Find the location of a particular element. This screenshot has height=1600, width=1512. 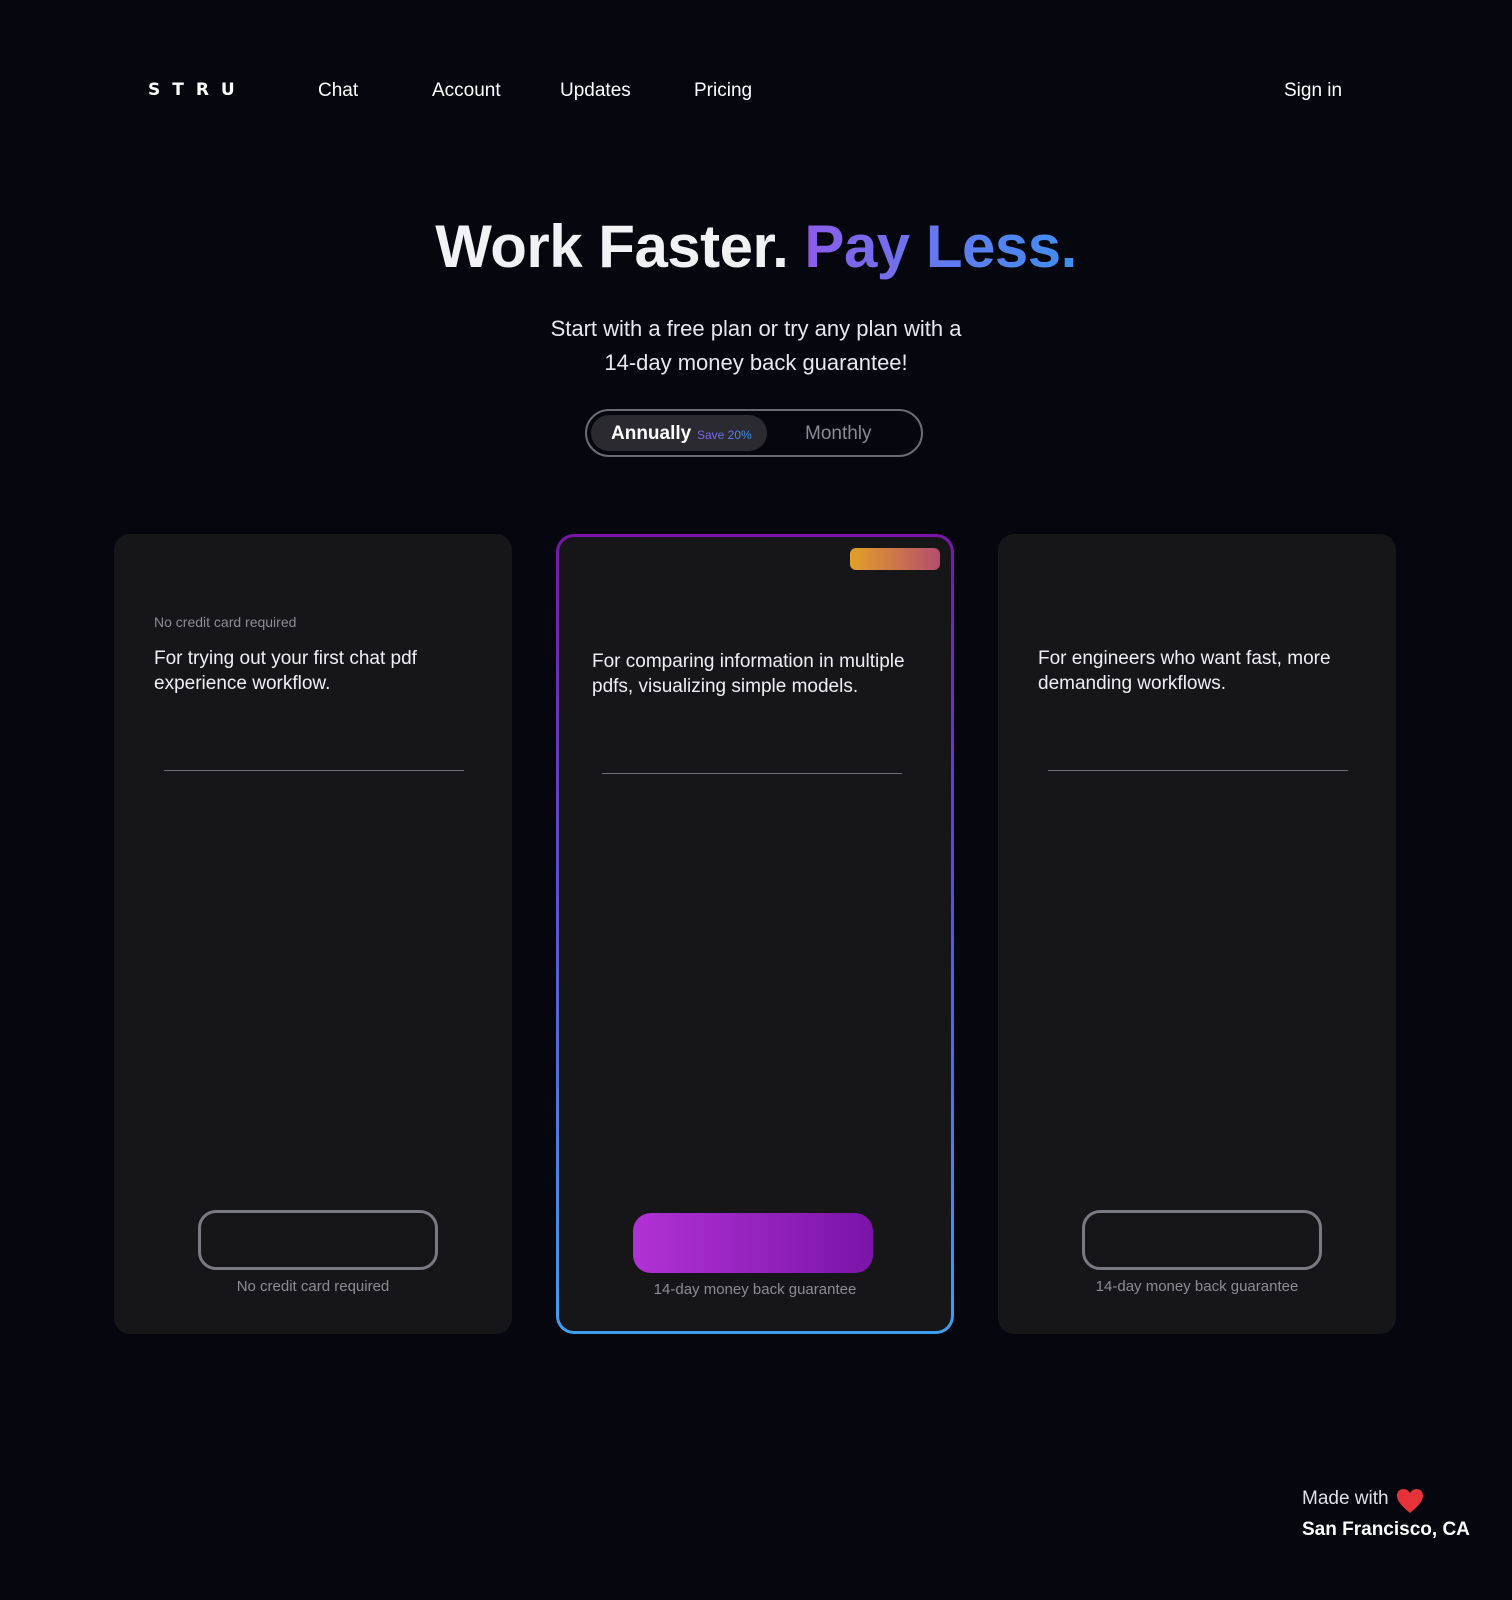

heart-icon is located at coordinates (1410, 1502).